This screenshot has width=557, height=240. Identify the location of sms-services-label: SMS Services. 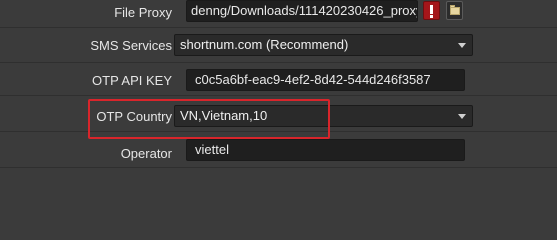
(131, 45).